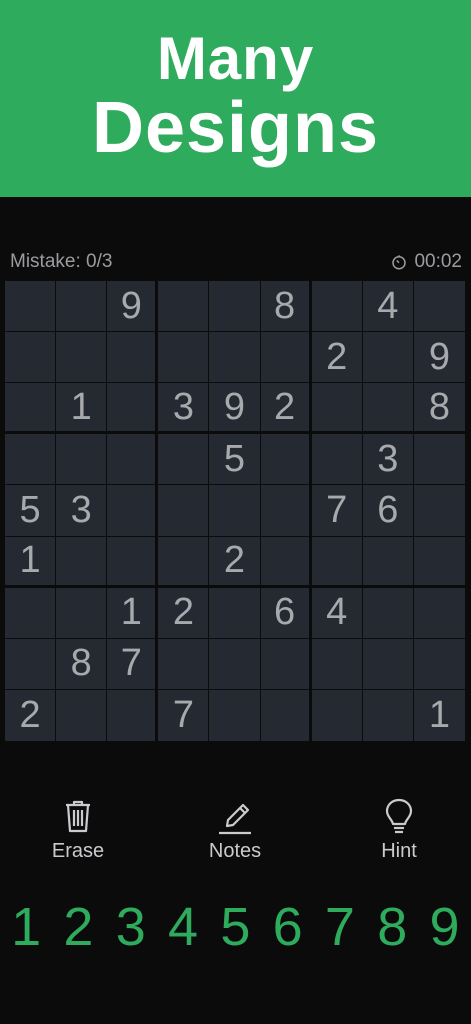 The image size is (471, 1024). I want to click on number-button-7: 7, so click(340, 927).